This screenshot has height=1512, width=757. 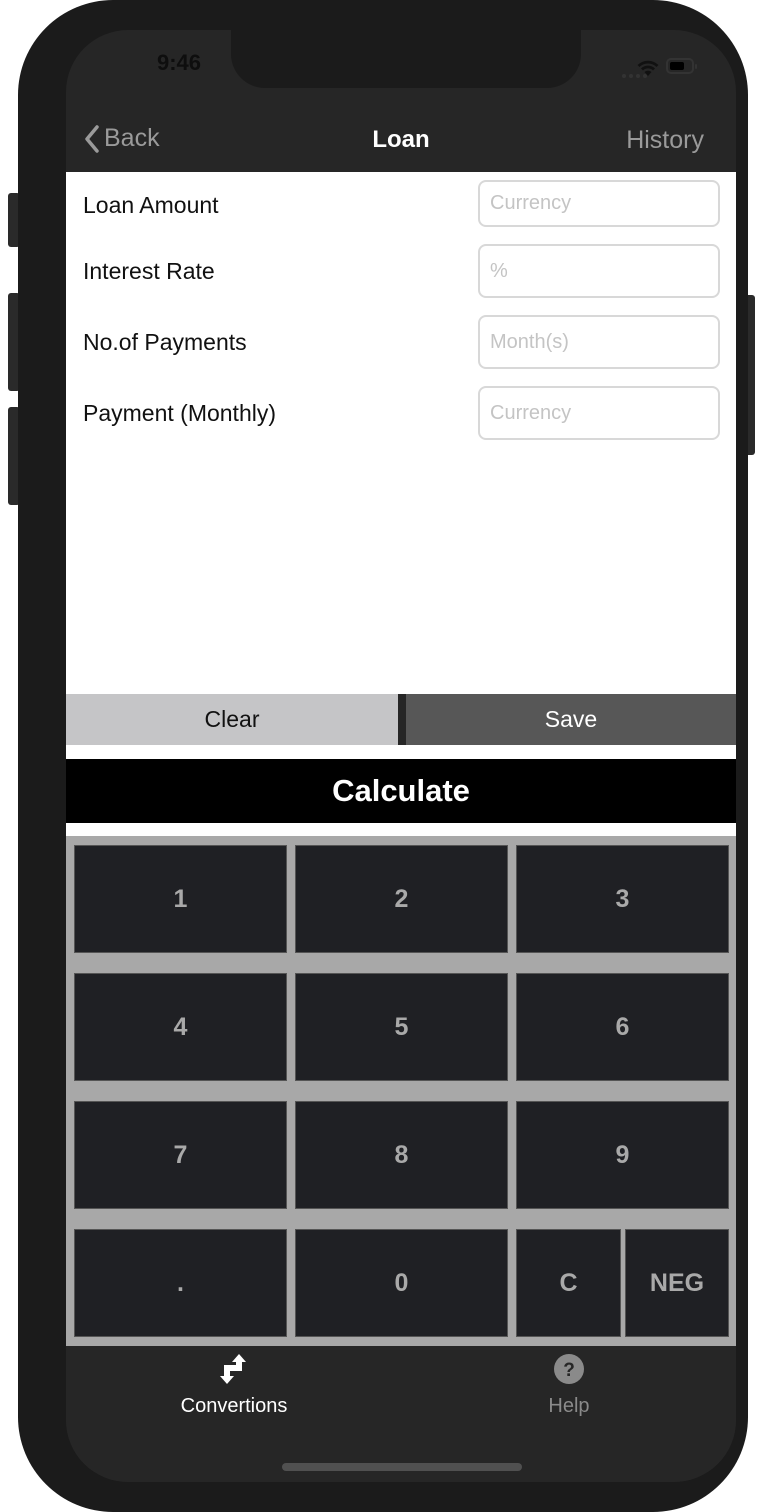 I want to click on status-time: 9:46, so click(x=179, y=62).